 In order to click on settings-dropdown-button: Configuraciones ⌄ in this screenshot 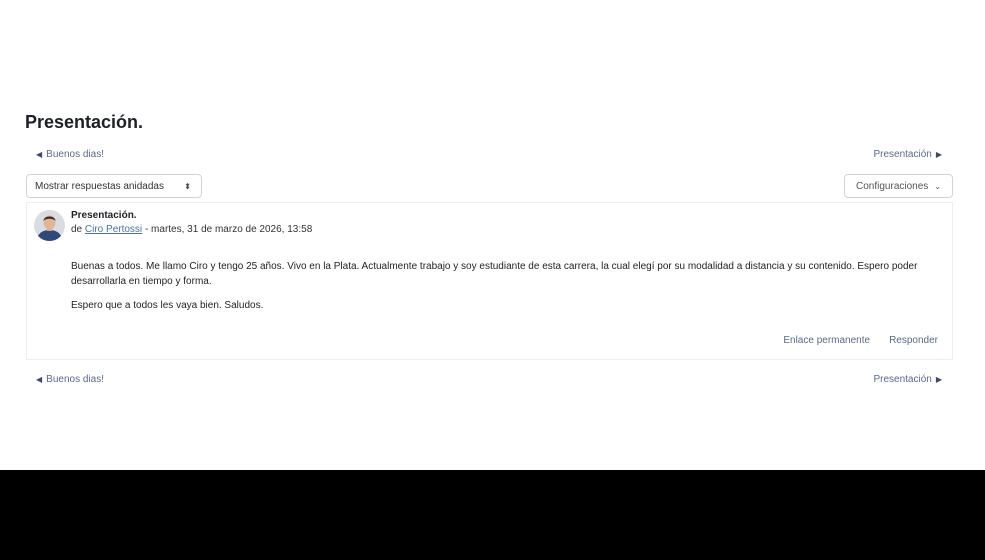, I will do `click(898, 186)`.